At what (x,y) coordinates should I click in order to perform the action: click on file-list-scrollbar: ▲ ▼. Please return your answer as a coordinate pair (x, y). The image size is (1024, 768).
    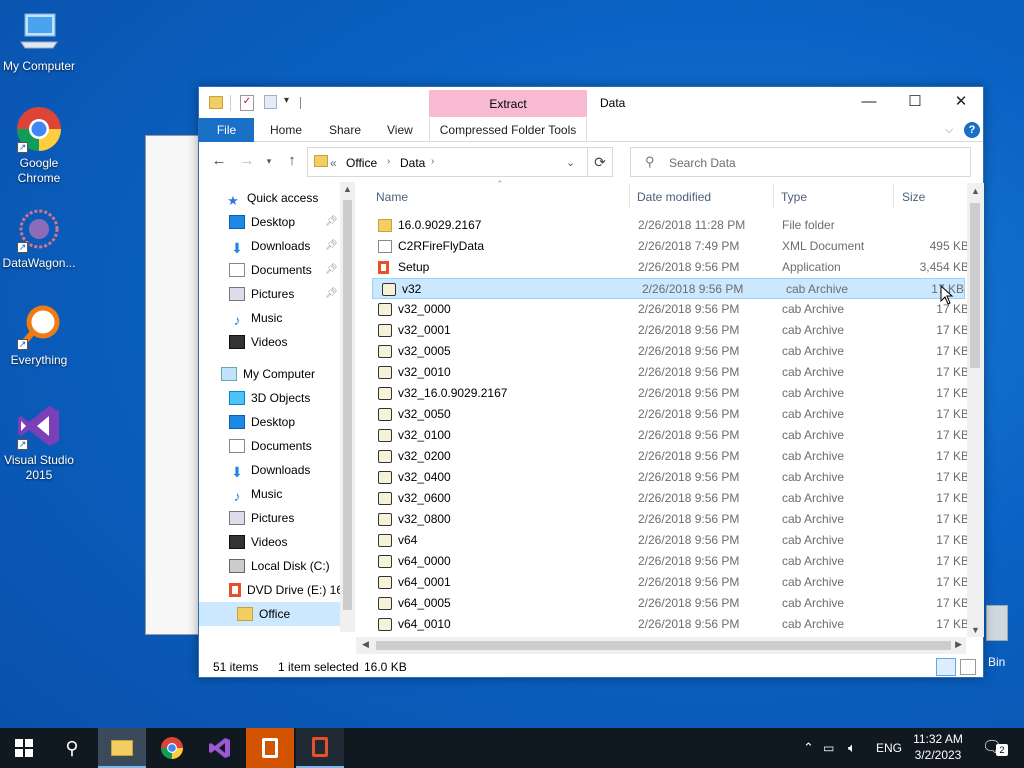
    Looking at the image, I should click on (975, 410).